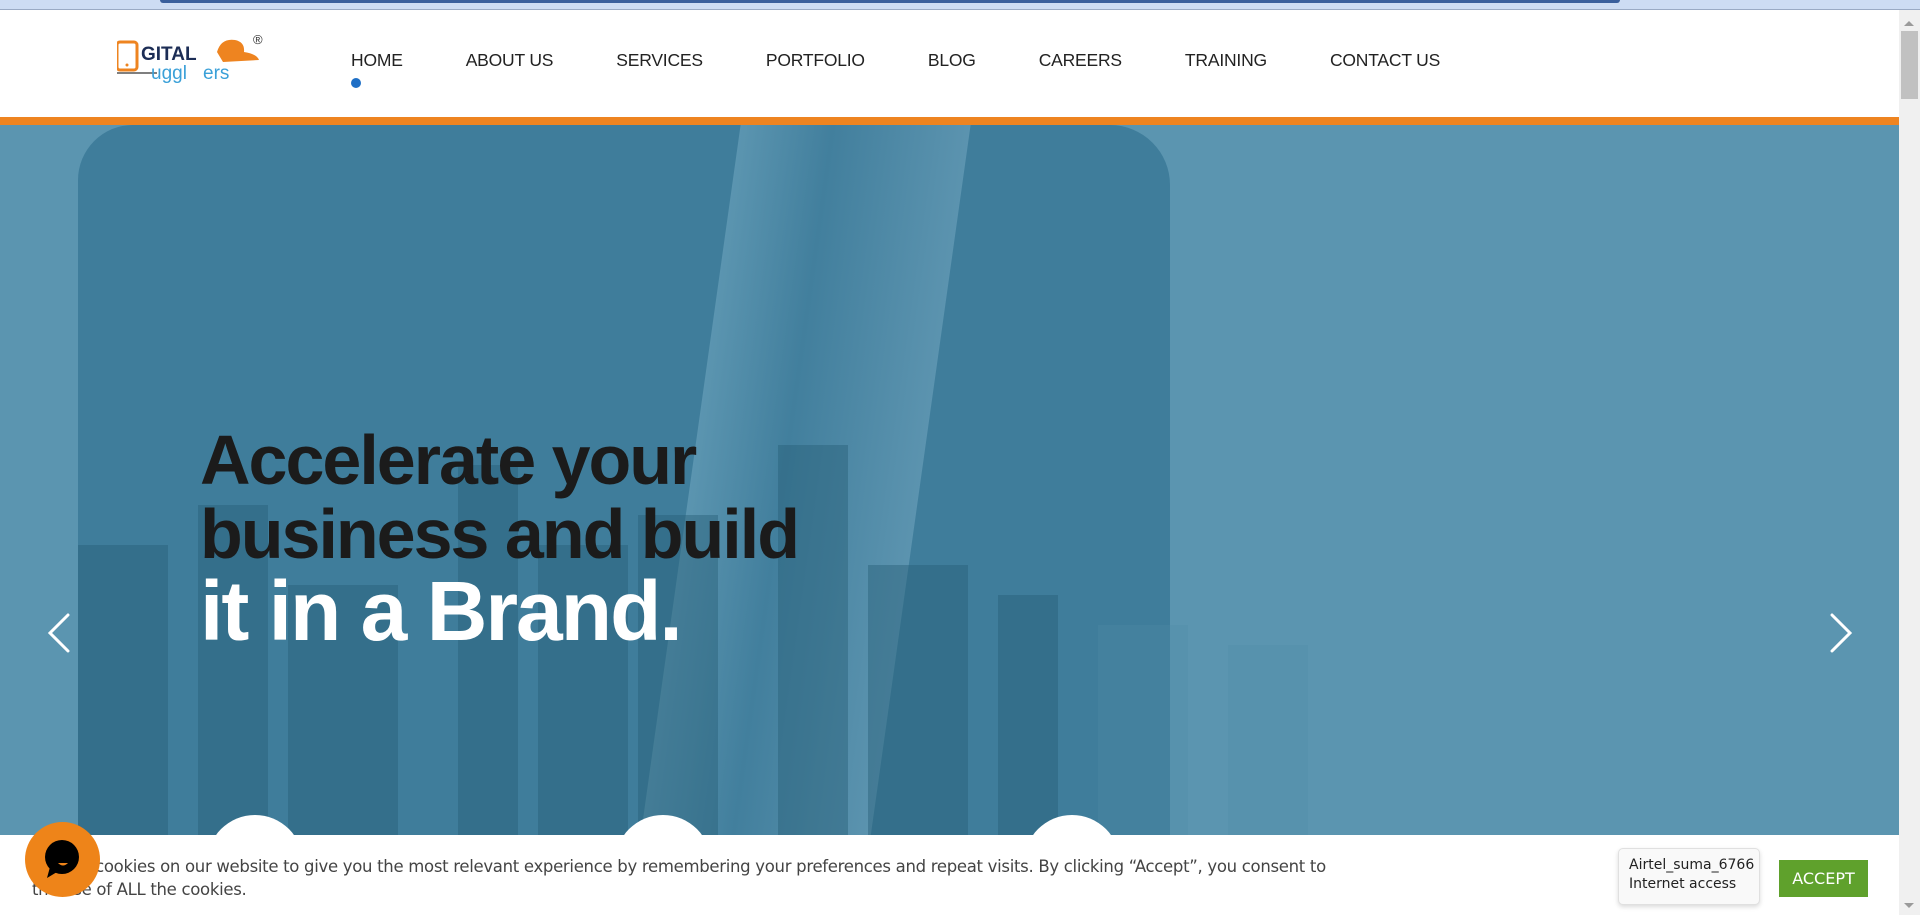 The width and height of the screenshot is (1920, 915). Describe the element at coordinates (448, 460) in the screenshot. I see `hero-headline-line1: Accelerate your` at that location.